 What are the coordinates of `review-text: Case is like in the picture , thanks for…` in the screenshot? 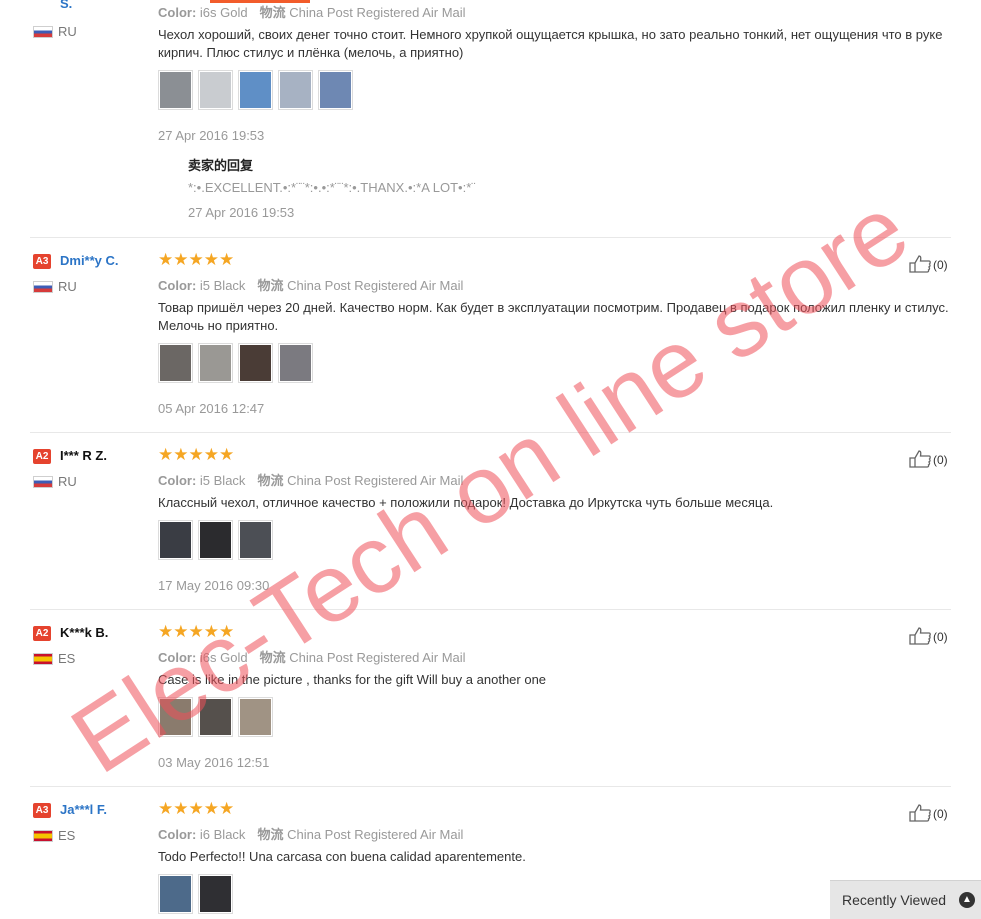 It's located at (352, 679).